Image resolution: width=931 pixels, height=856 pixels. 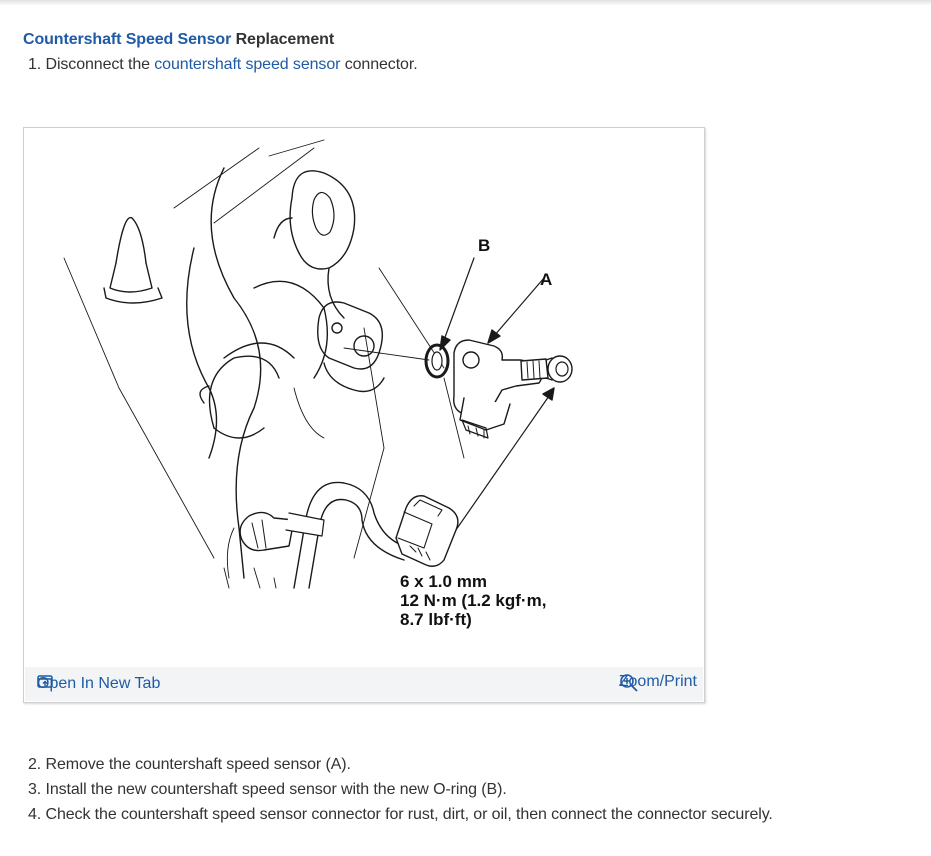 What do you see at coordinates (379, 64) in the screenshot?
I see `step-1-suffix: connector.` at bounding box center [379, 64].